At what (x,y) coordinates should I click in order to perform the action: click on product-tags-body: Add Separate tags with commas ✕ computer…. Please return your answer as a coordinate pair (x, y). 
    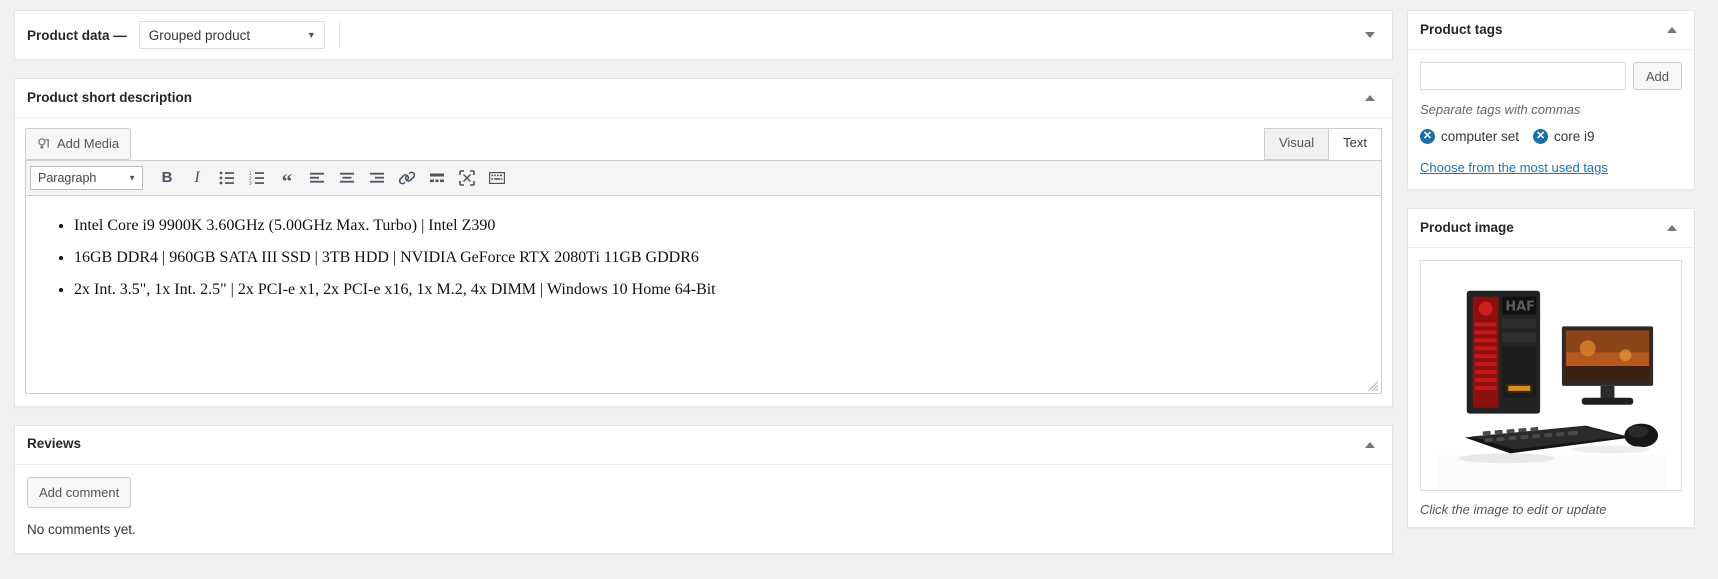
    Looking at the image, I should click on (1551, 119).